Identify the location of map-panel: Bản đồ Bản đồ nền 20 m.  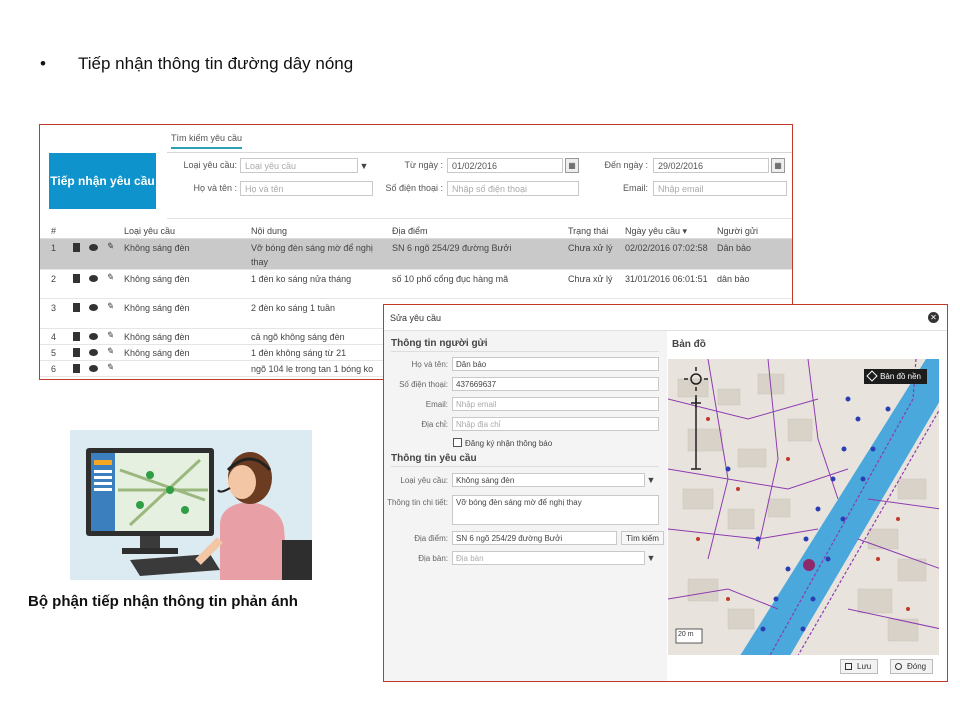
(807, 493).